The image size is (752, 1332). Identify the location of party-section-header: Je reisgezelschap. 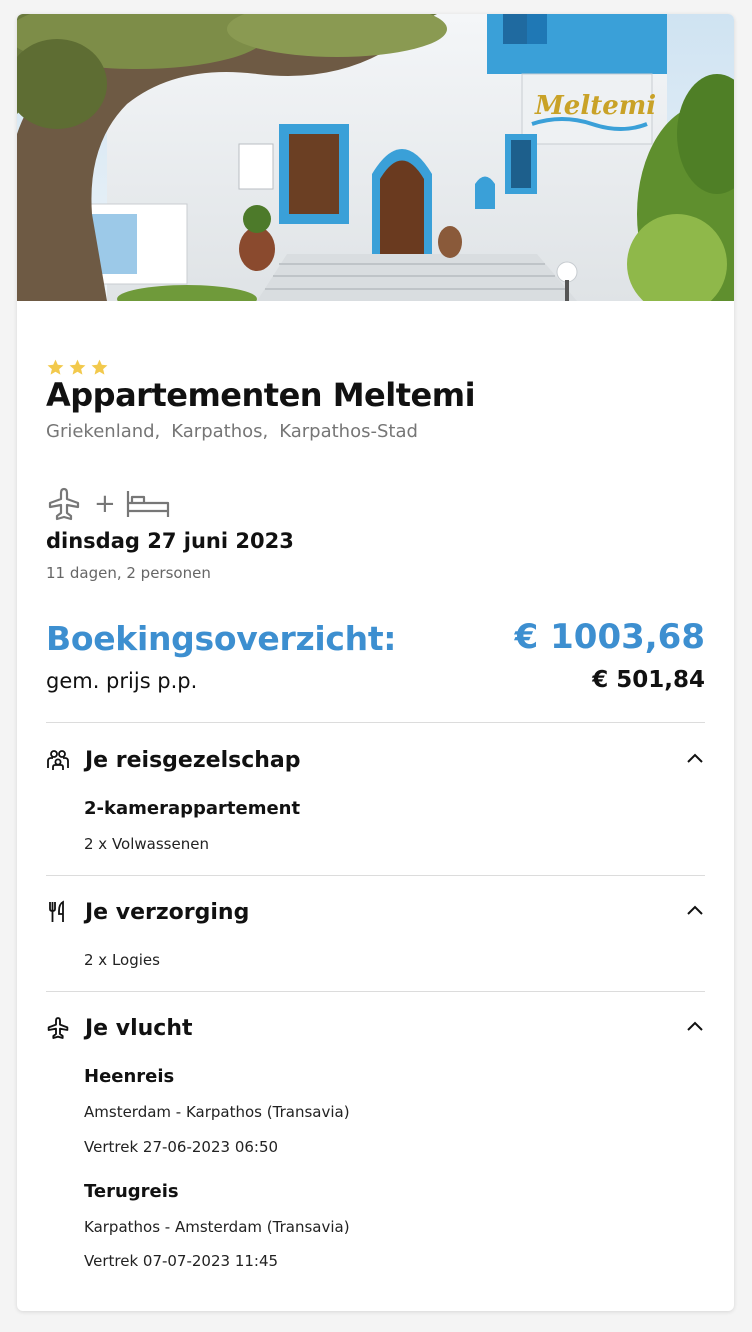
(375, 760).